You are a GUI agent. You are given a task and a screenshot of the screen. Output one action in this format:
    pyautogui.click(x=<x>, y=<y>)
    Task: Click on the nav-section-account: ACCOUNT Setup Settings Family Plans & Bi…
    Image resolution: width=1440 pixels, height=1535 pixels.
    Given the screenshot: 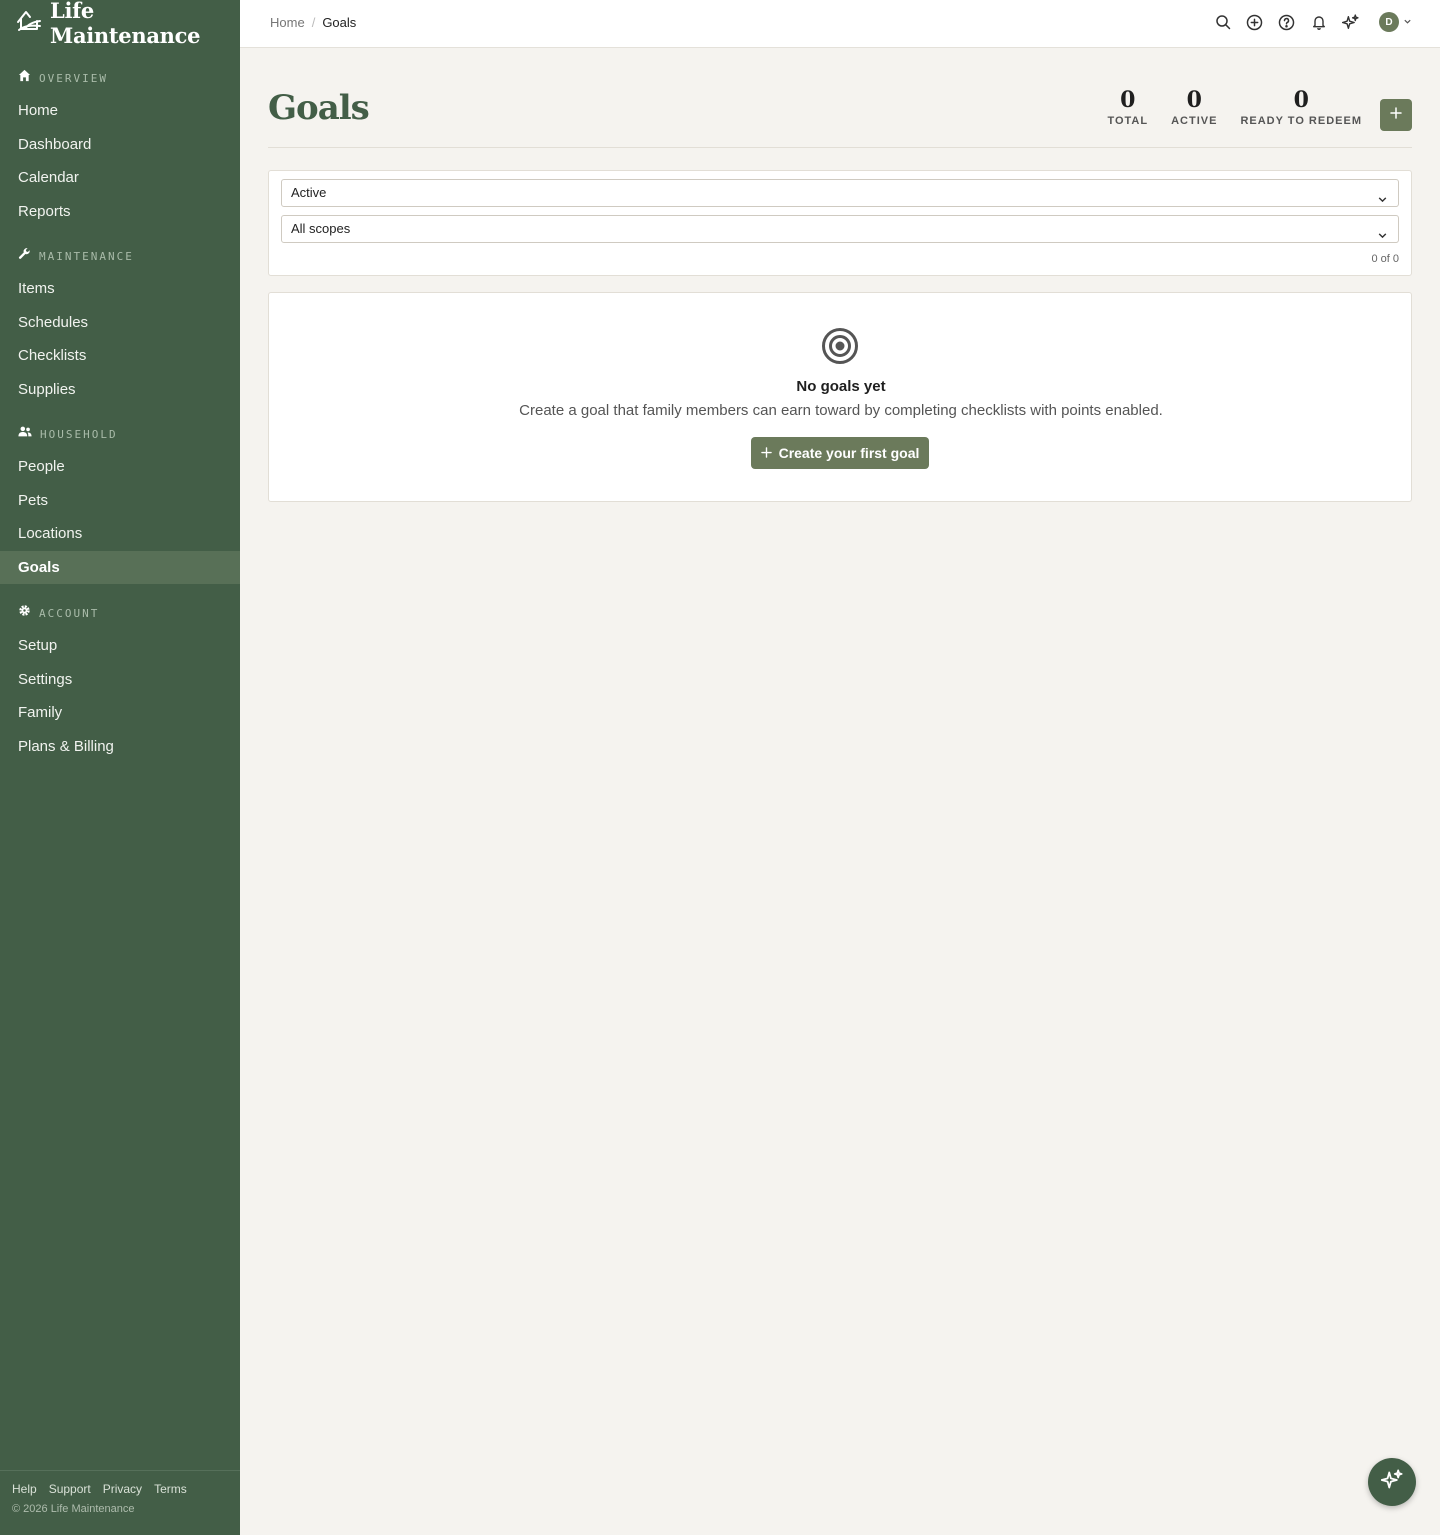 What is the action you would take?
    pyautogui.click(x=120, y=683)
    